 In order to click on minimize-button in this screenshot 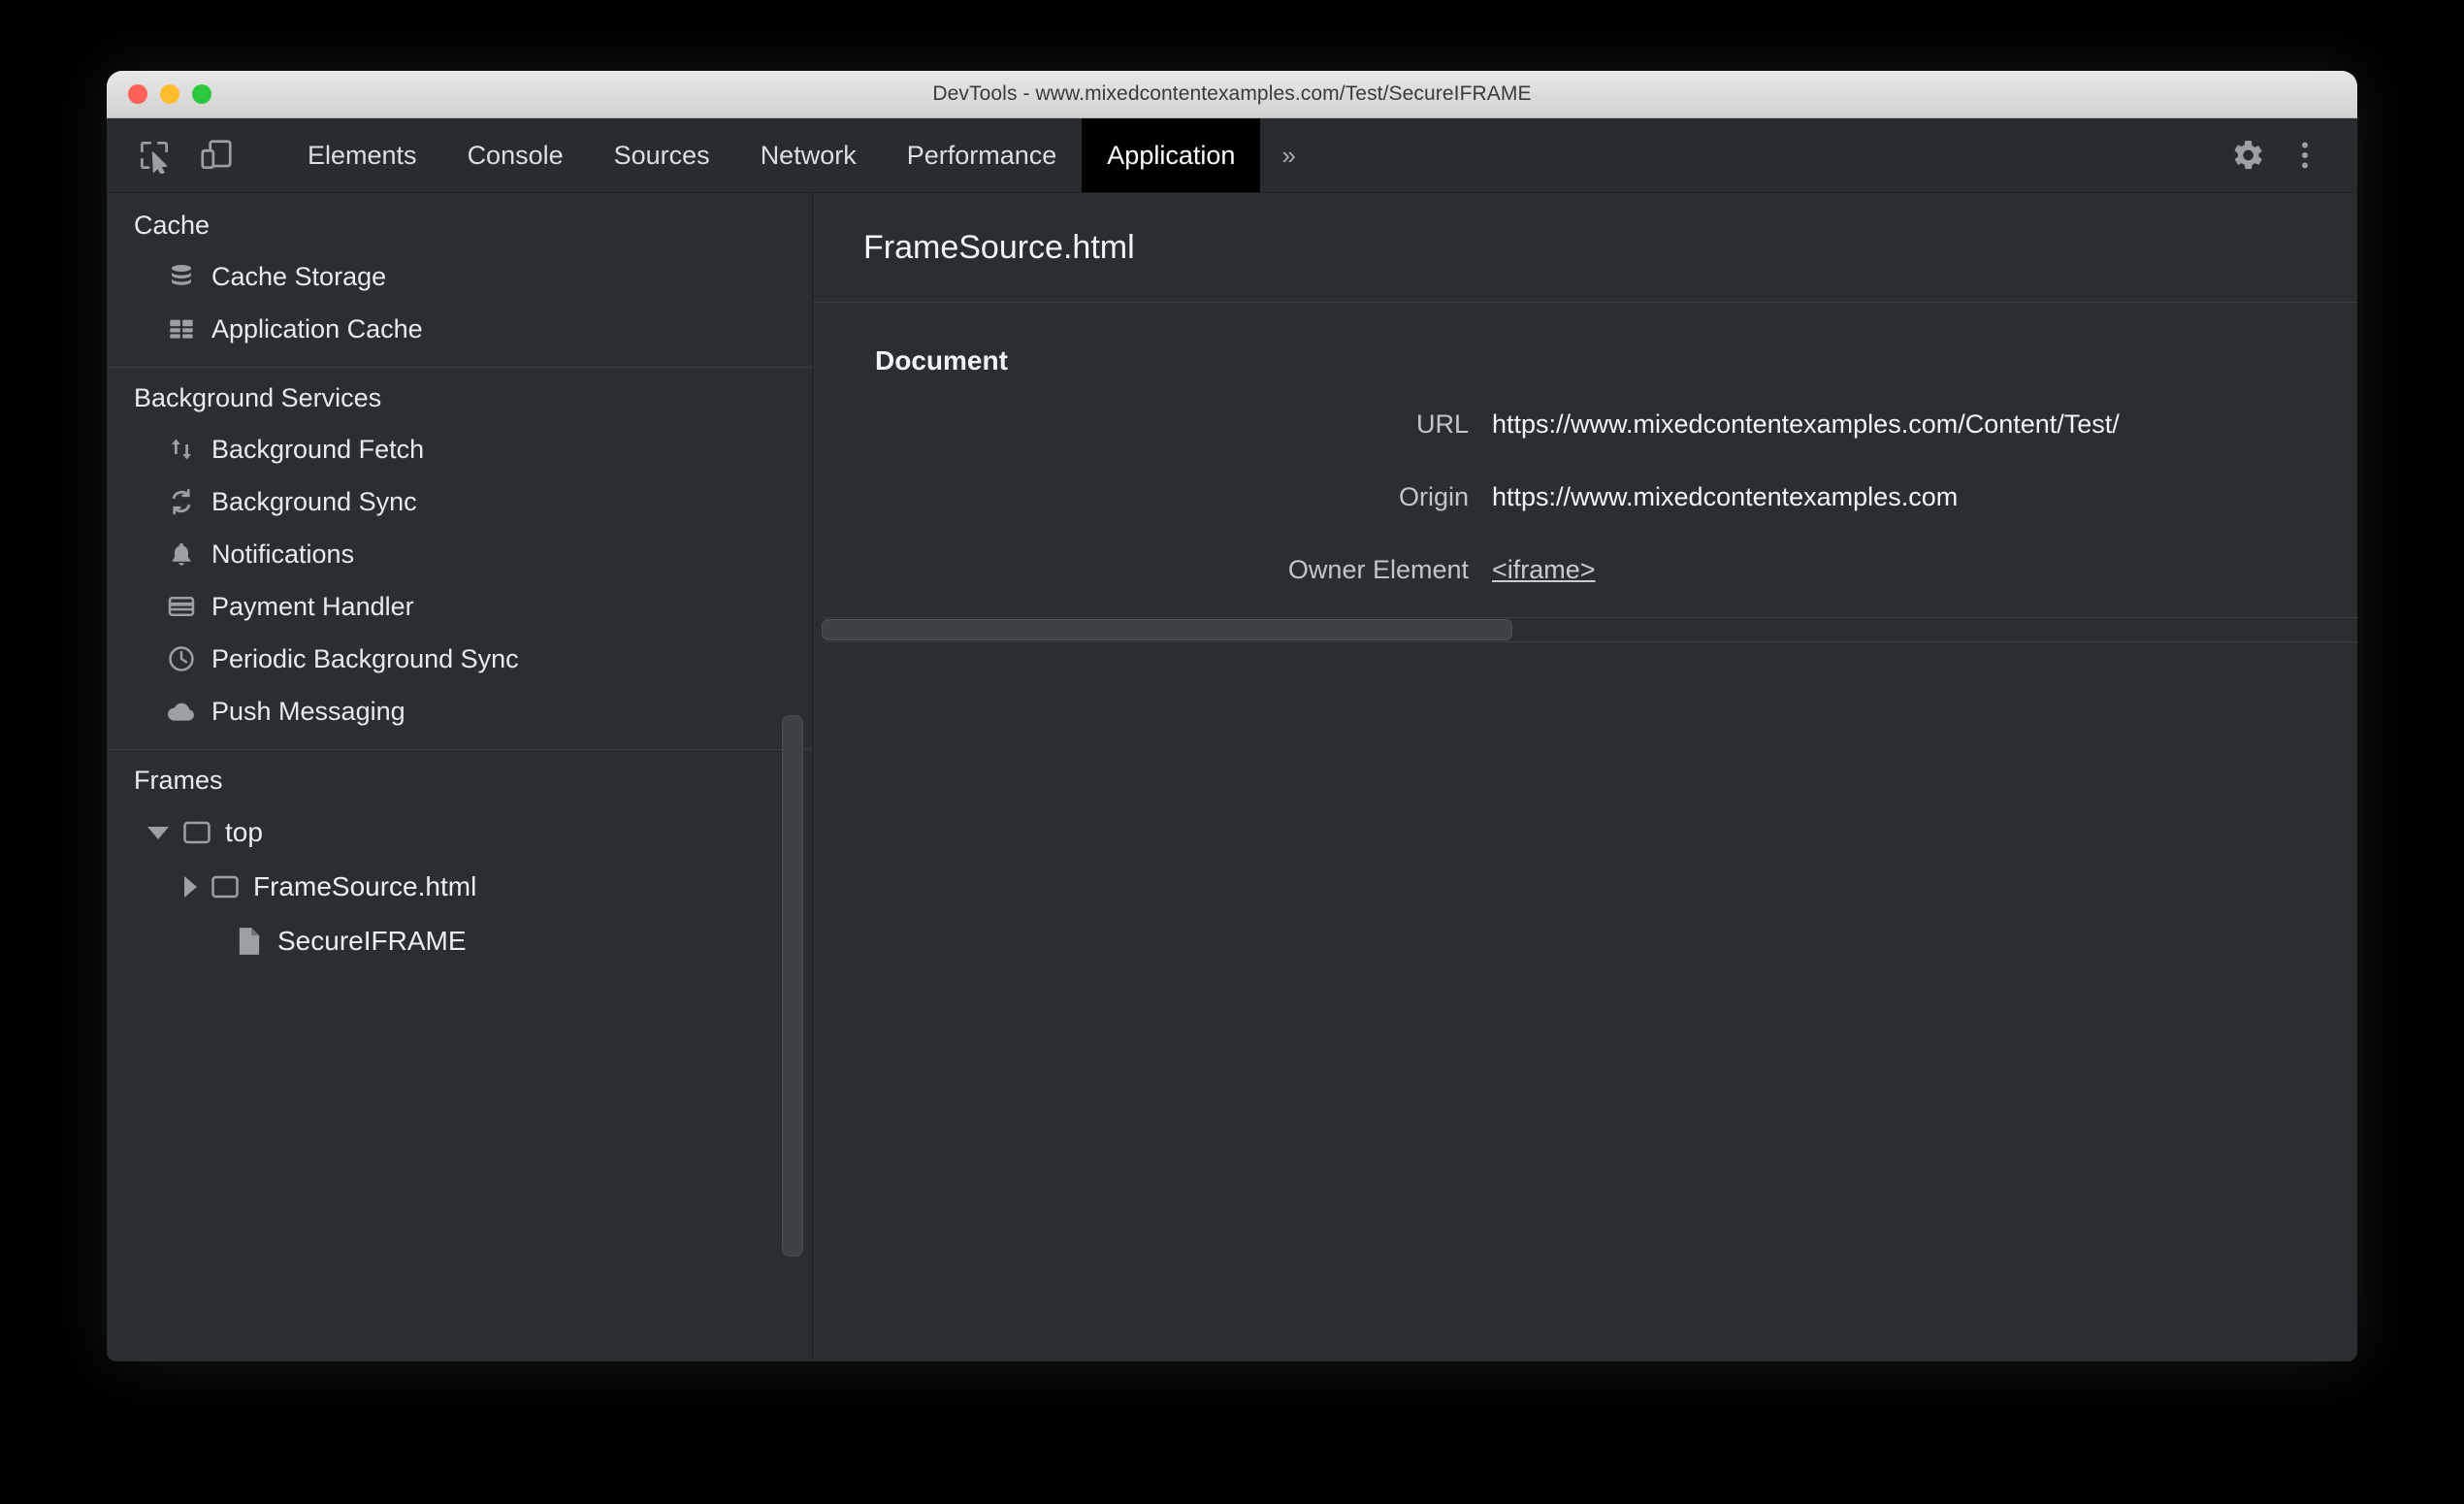, I will do `click(169, 94)`.